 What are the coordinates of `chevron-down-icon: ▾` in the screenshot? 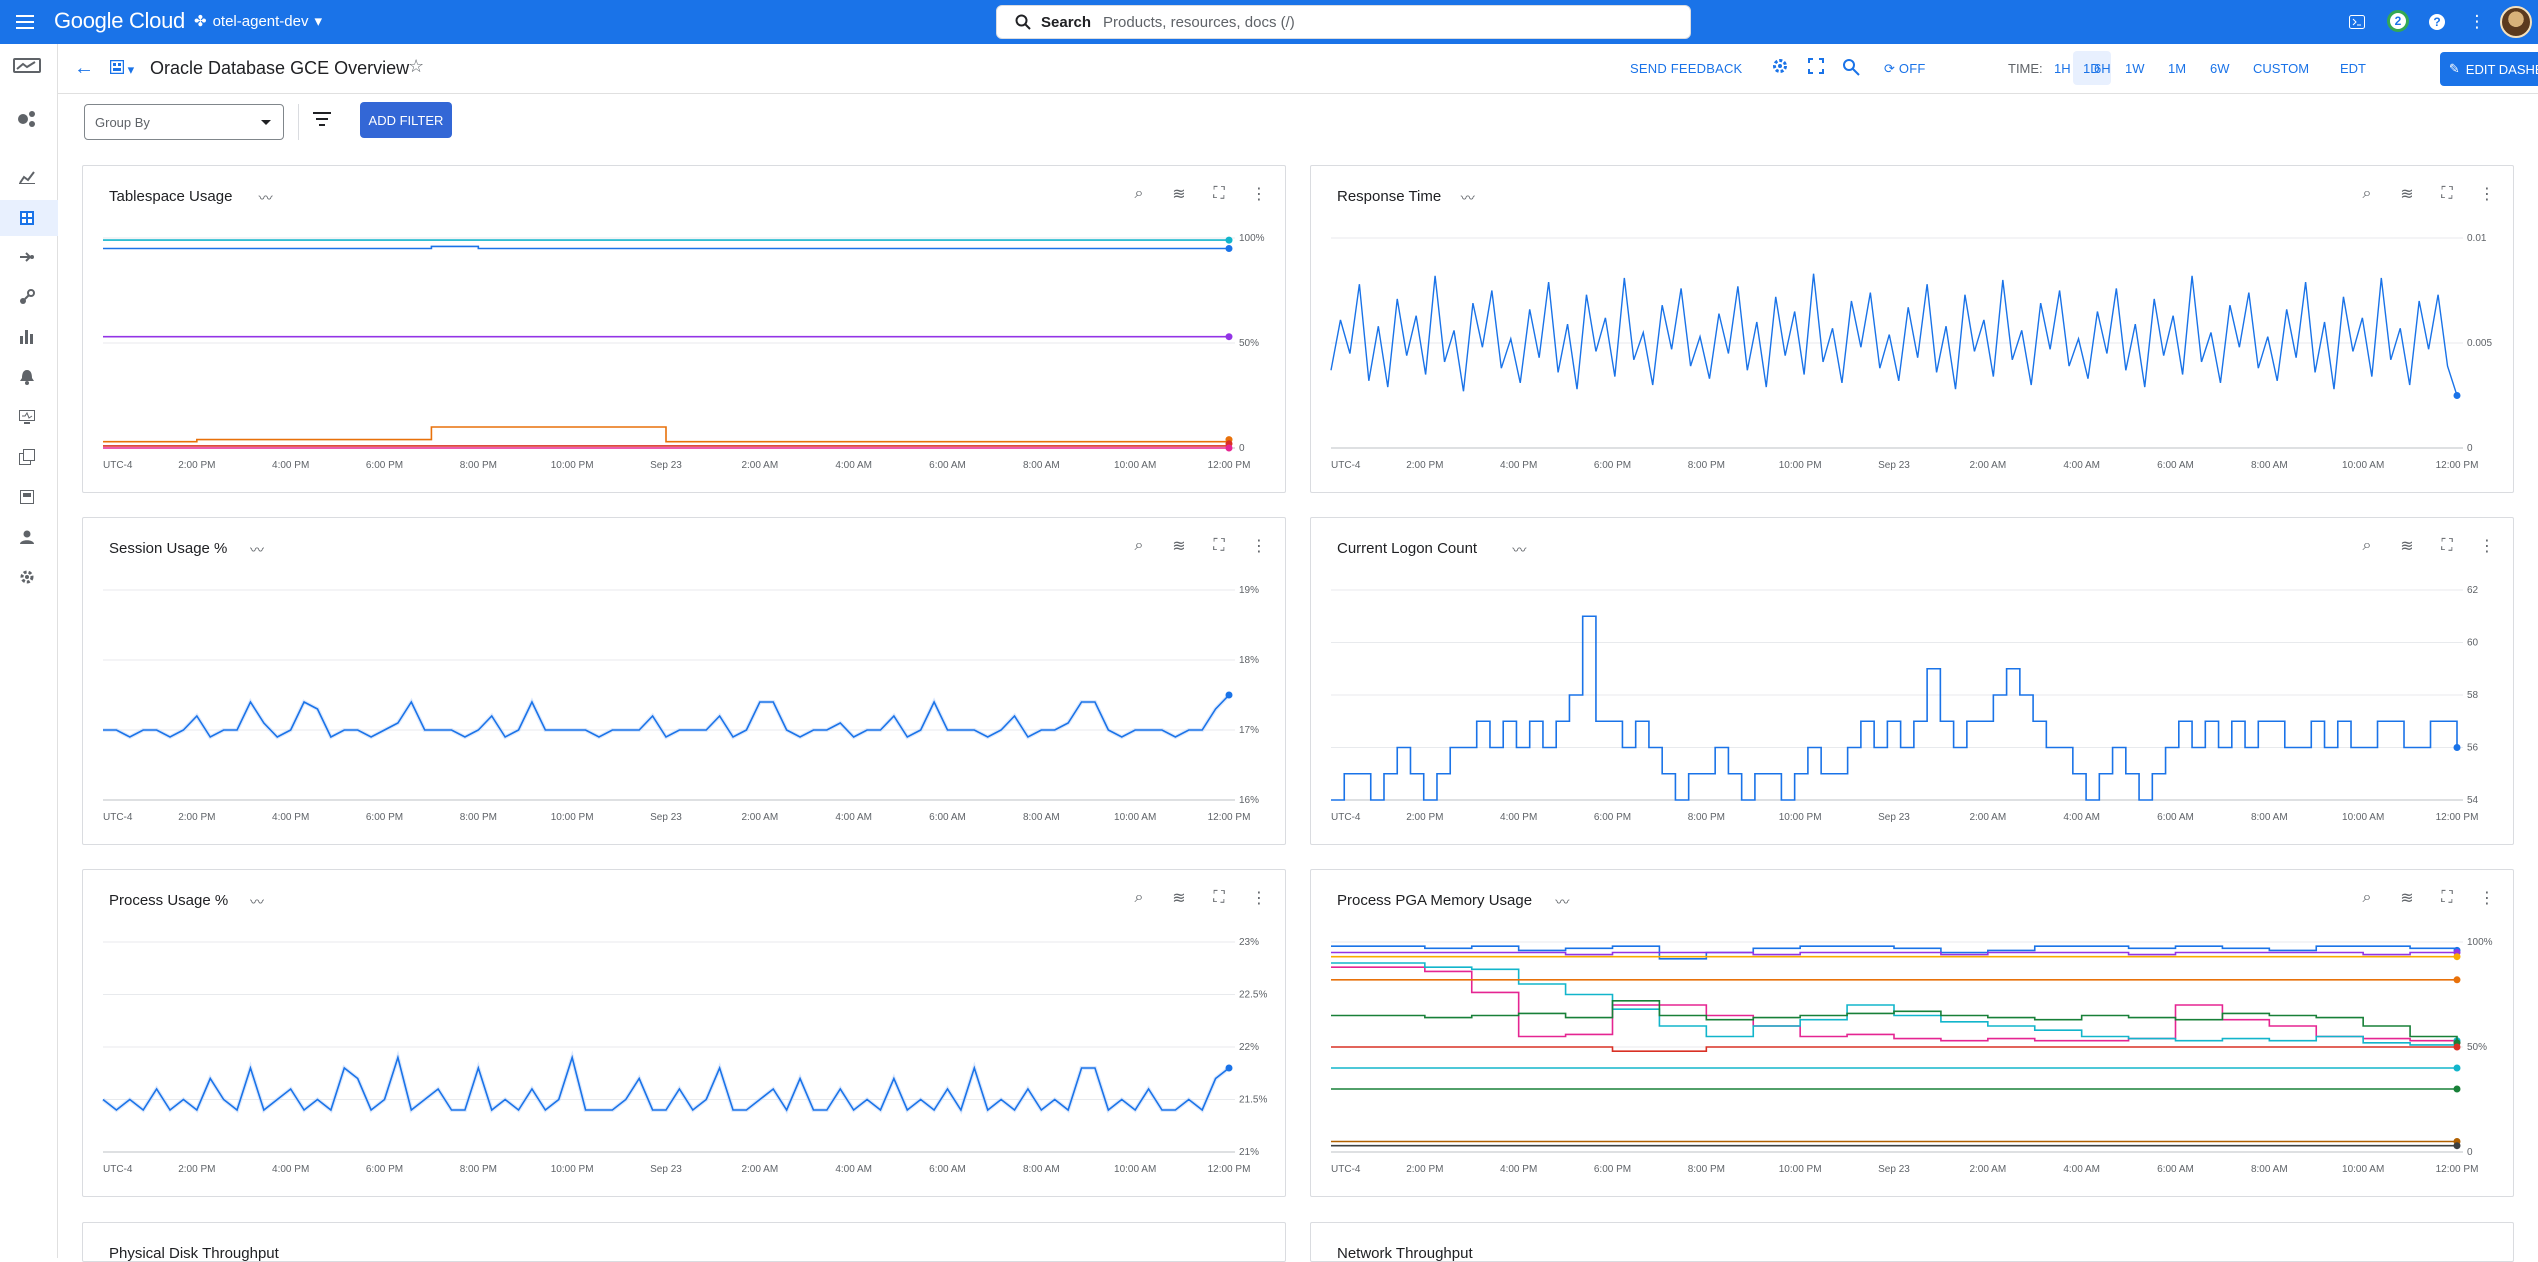 It's located at (318, 21).